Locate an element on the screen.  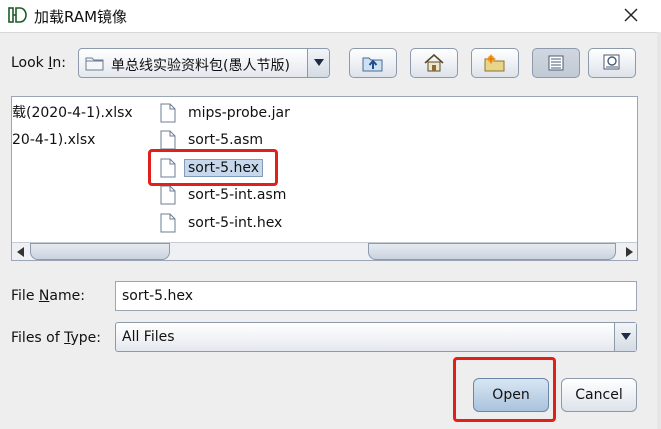
file-name: sort-5.asm is located at coordinates (226, 140).